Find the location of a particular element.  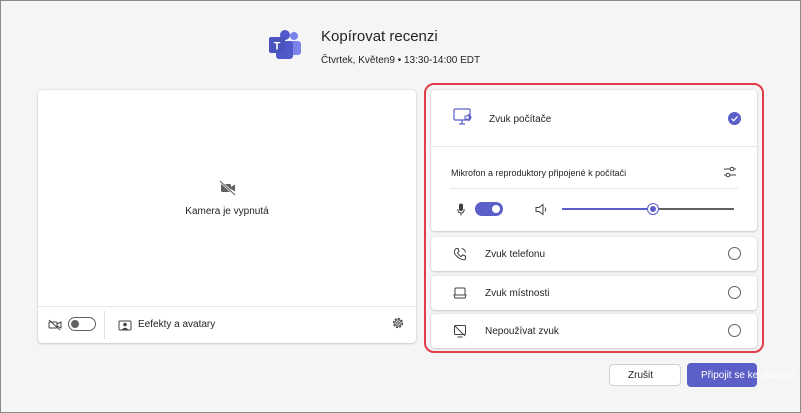

phone-icon is located at coordinates (459, 254).